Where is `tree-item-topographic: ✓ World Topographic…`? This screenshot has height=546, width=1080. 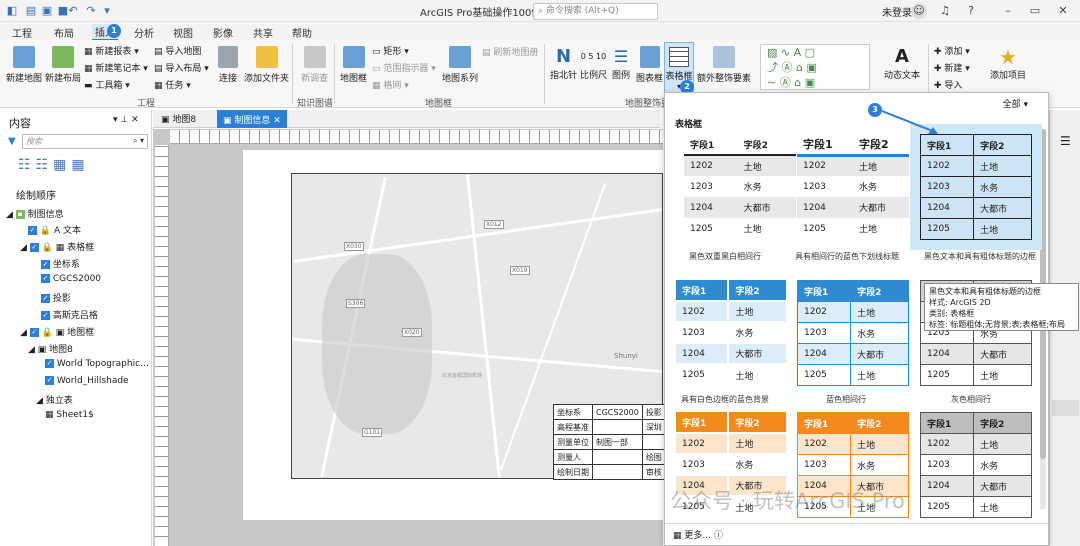 tree-item-topographic: ✓ World Topographic… is located at coordinates (97, 364).